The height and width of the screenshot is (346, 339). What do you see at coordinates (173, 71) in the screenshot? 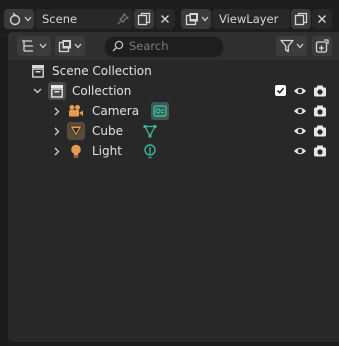
I see `tree-row-scene-collection: Scene Collection` at bounding box center [173, 71].